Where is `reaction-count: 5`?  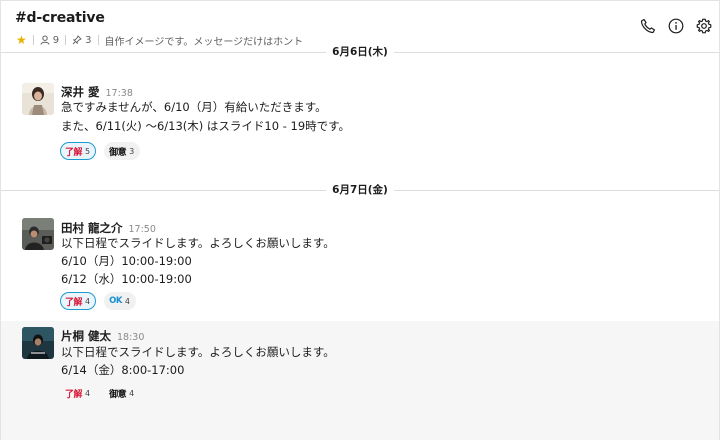 reaction-count: 5 is located at coordinates (88, 151).